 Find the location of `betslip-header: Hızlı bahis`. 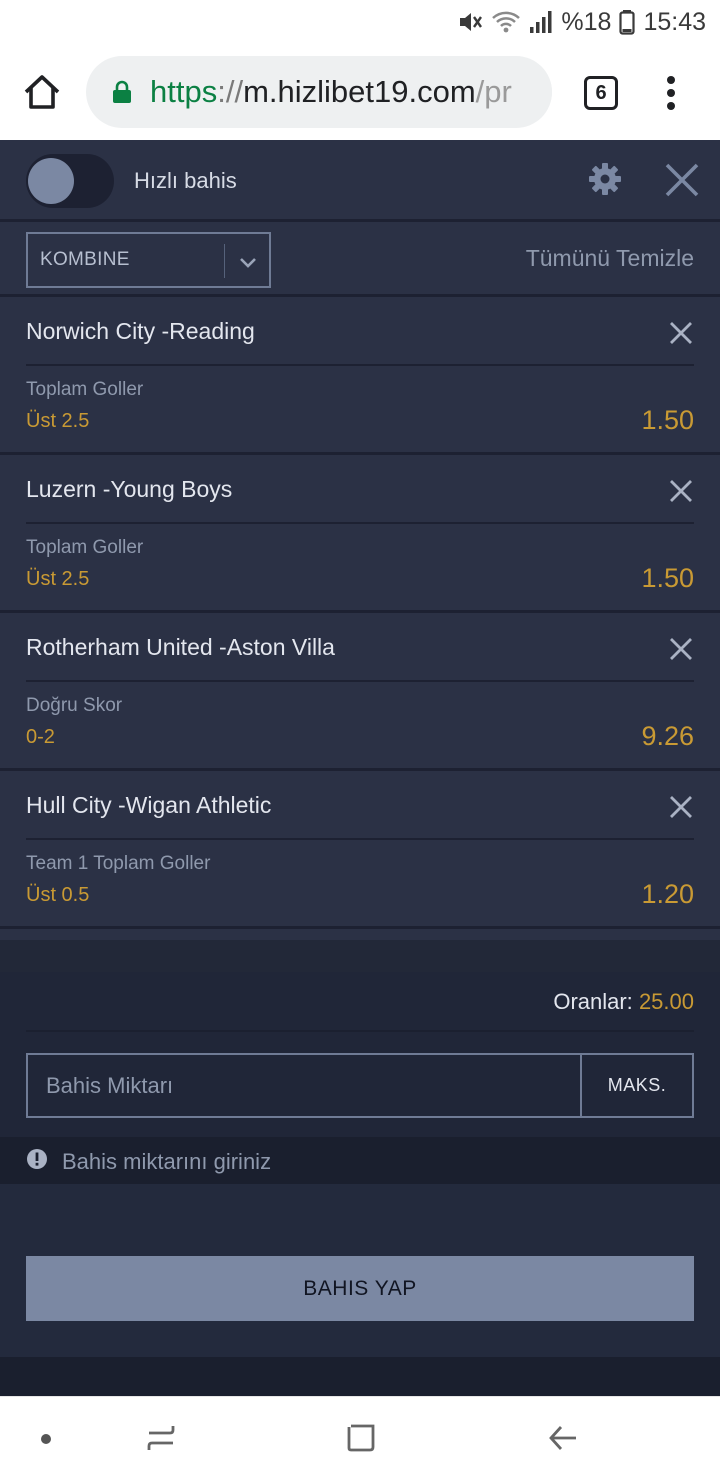

betslip-header: Hızlı bahis is located at coordinates (360, 181).